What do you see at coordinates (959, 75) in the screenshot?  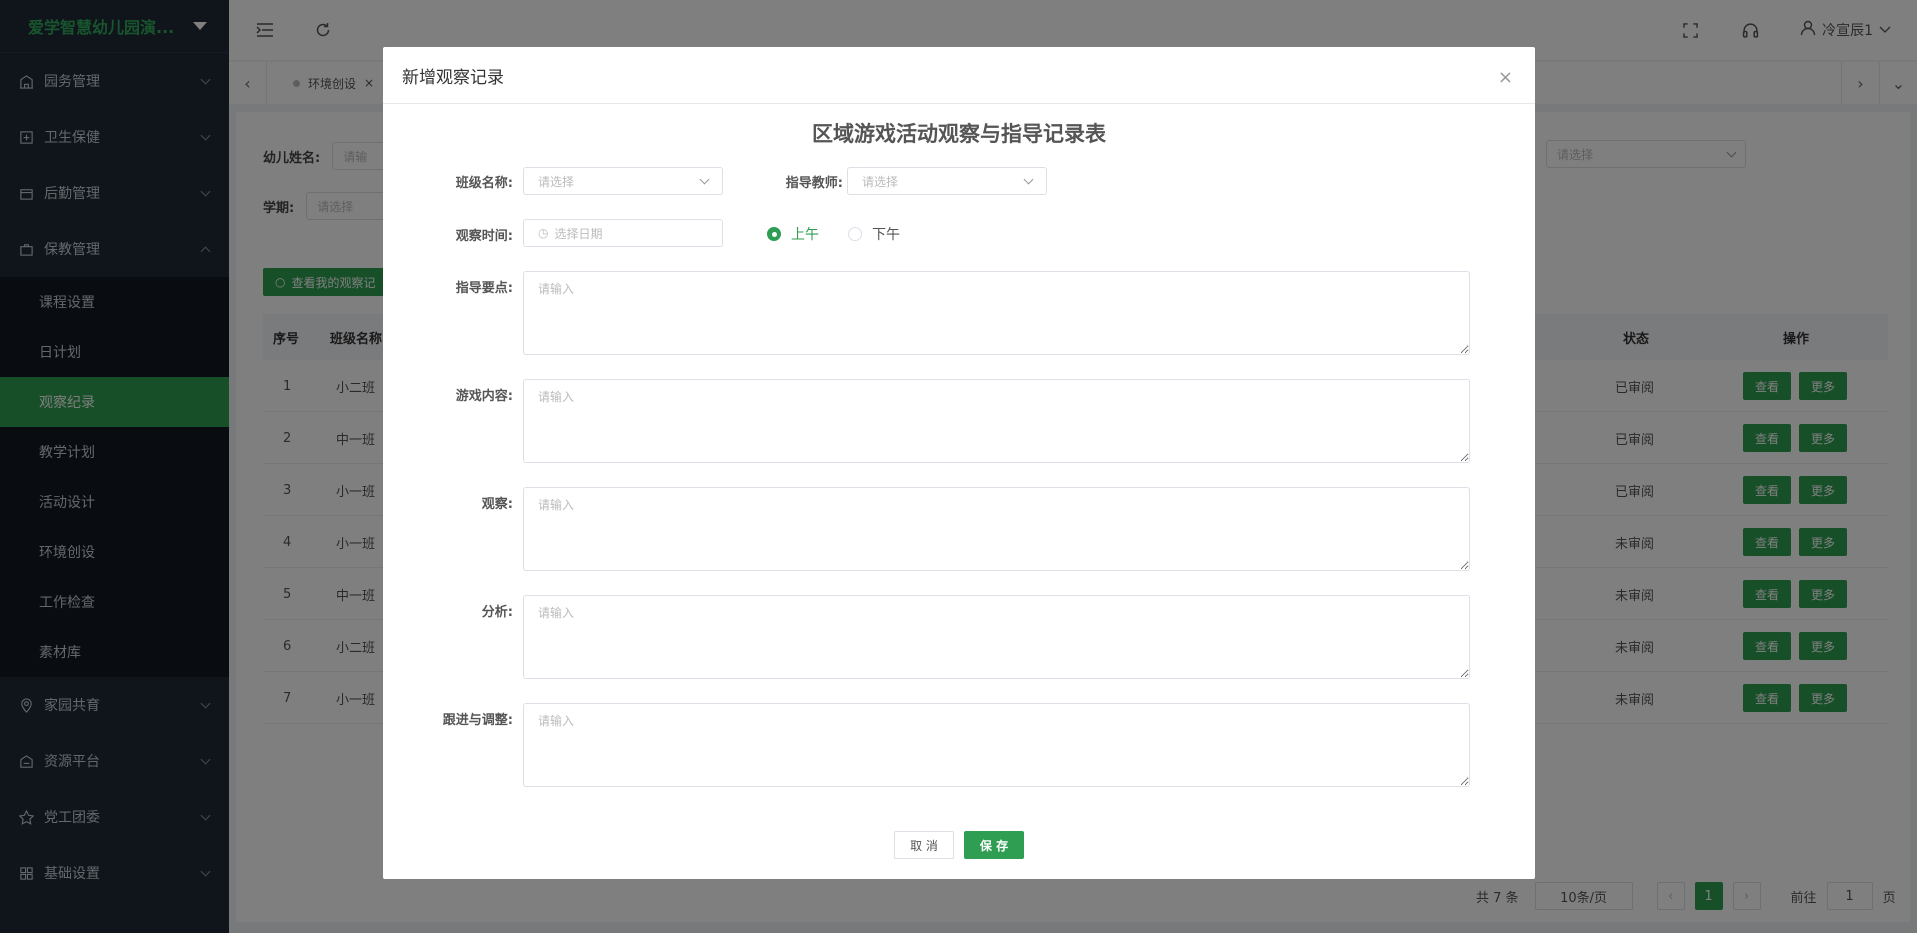 I see `modal-header: 新增观察记录` at bounding box center [959, 75].